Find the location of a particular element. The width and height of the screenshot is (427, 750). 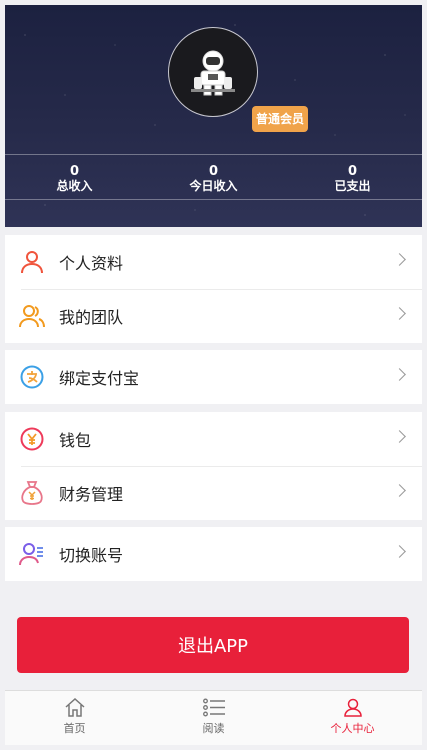

tab-me: 个人中心 is located at coordinates (352, 718).